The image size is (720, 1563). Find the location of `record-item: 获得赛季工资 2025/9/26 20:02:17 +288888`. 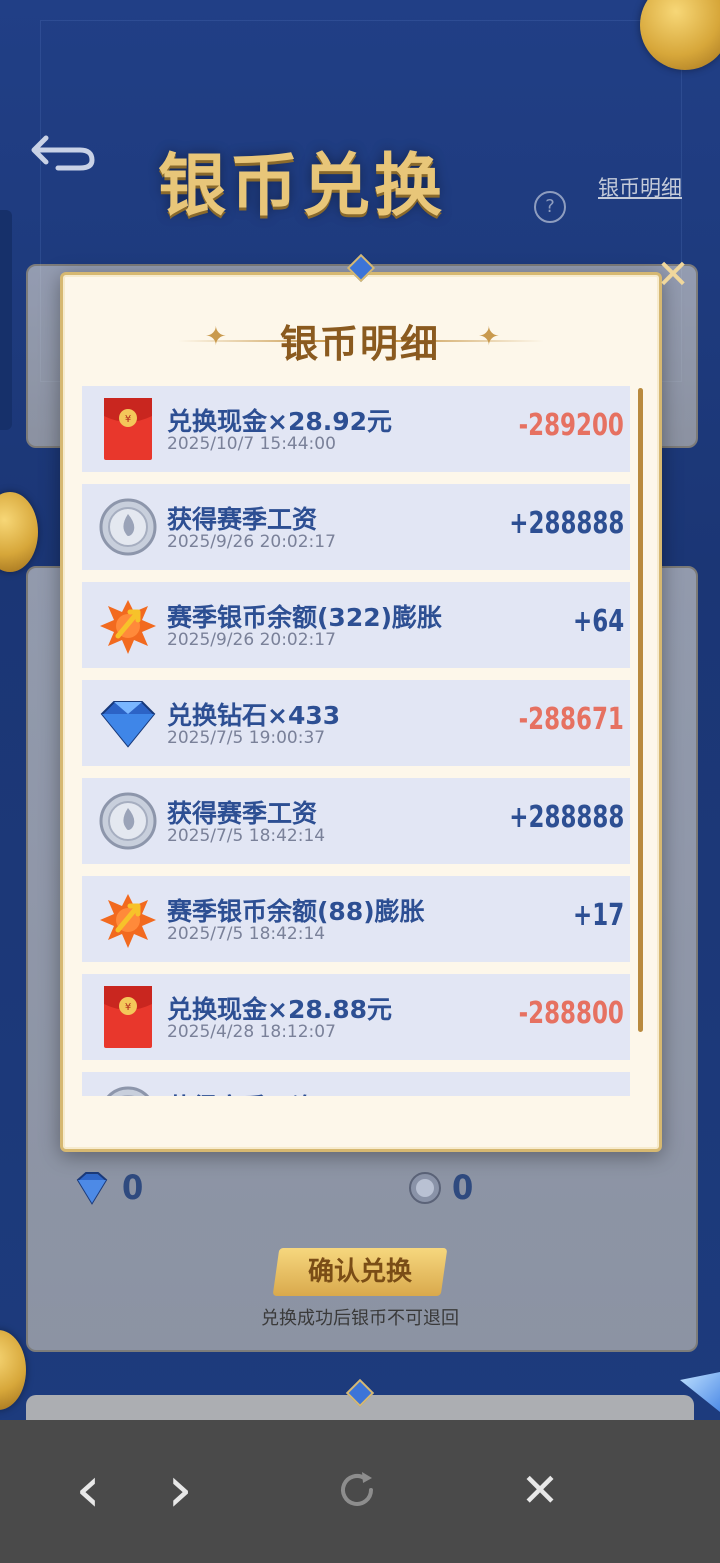

record-item: 获得赛季工资 2025/9/26 20:02:17 +288888 is located at coordinates (356, 527).